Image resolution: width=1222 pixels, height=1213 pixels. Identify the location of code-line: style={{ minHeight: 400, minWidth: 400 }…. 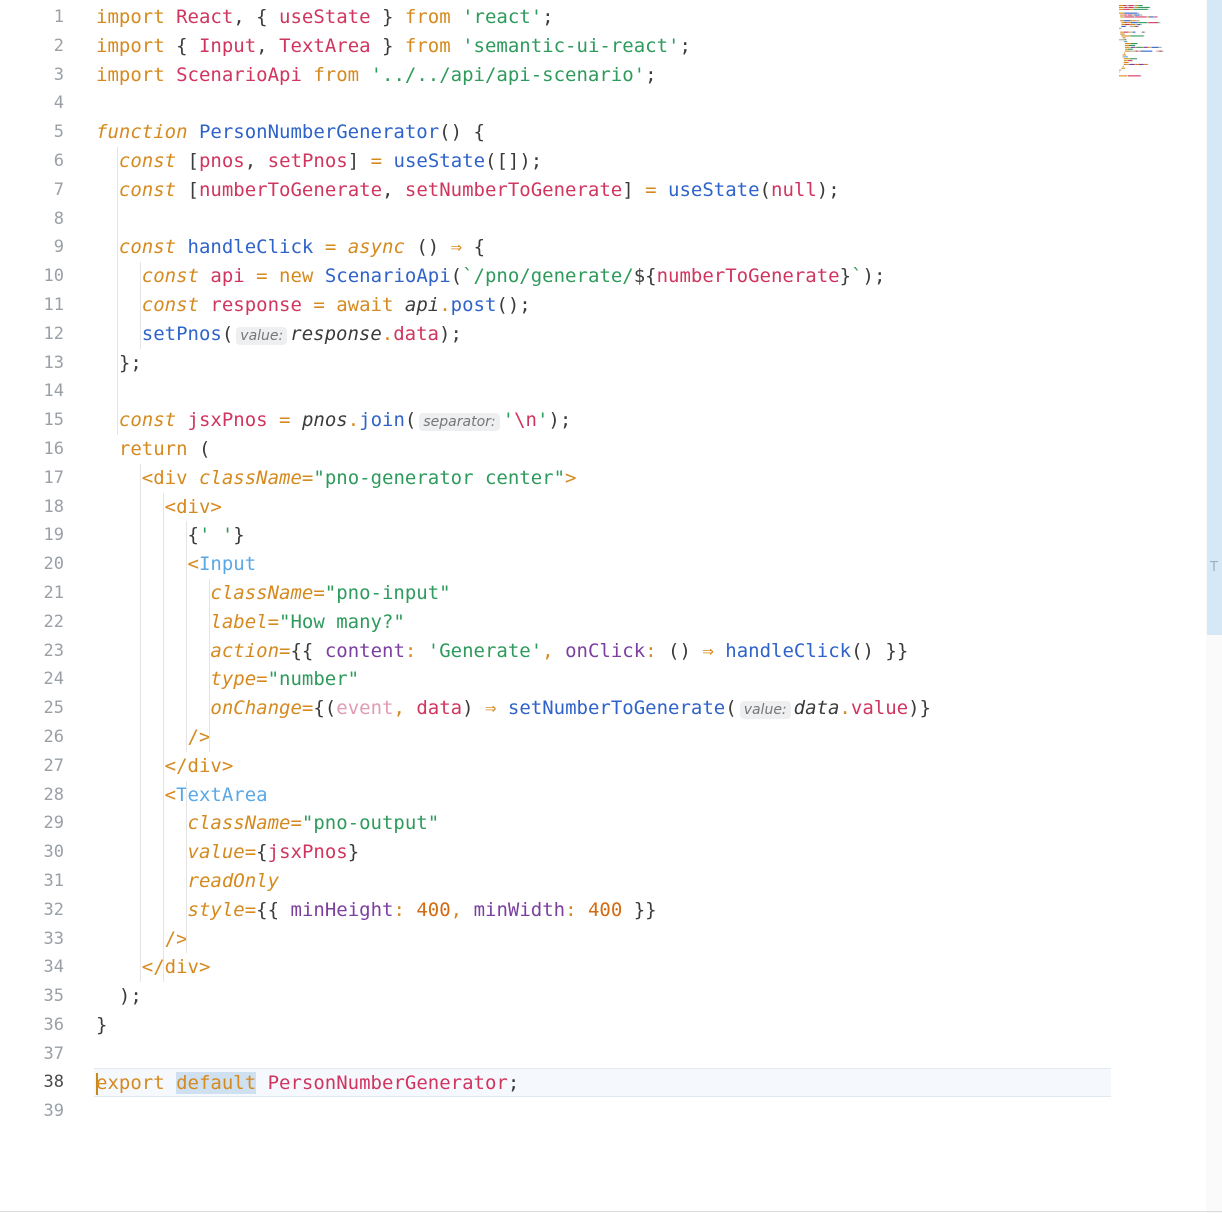
(603, 910).